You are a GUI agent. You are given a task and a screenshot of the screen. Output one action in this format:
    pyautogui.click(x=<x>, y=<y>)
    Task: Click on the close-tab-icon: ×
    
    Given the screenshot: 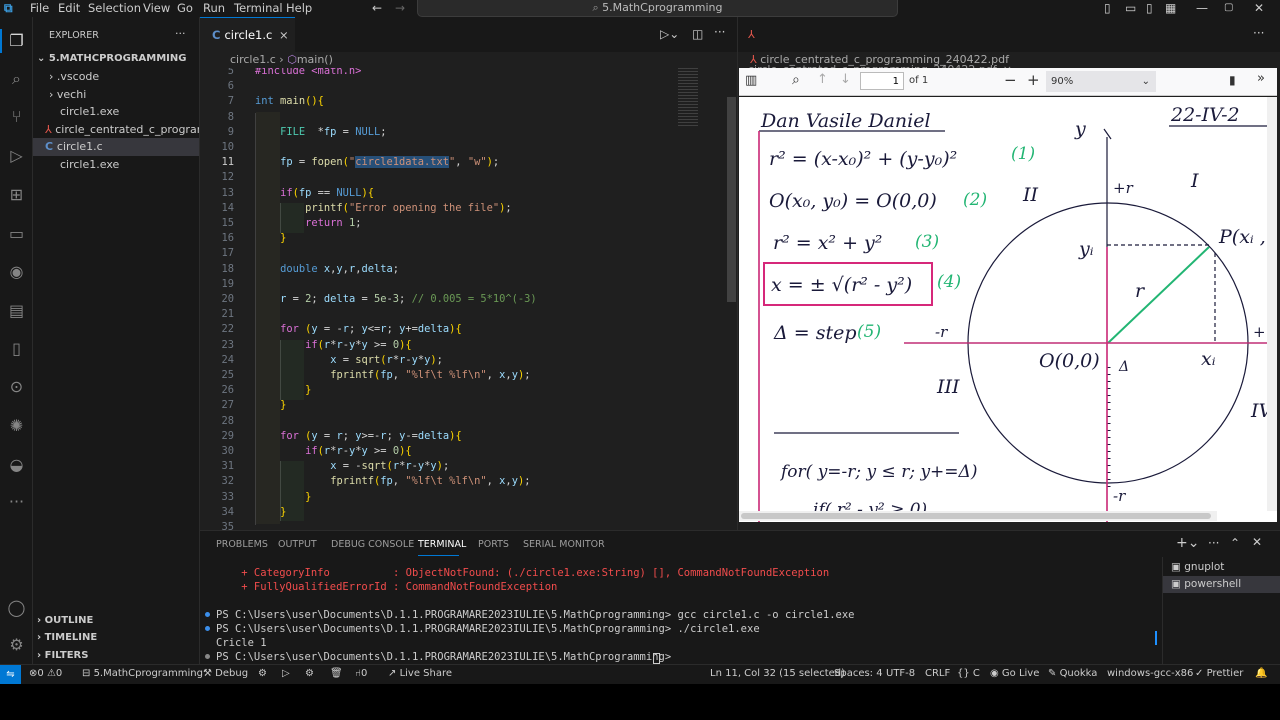 What is the action you would take?
    pyautogui.click(x=284, y=35)
    